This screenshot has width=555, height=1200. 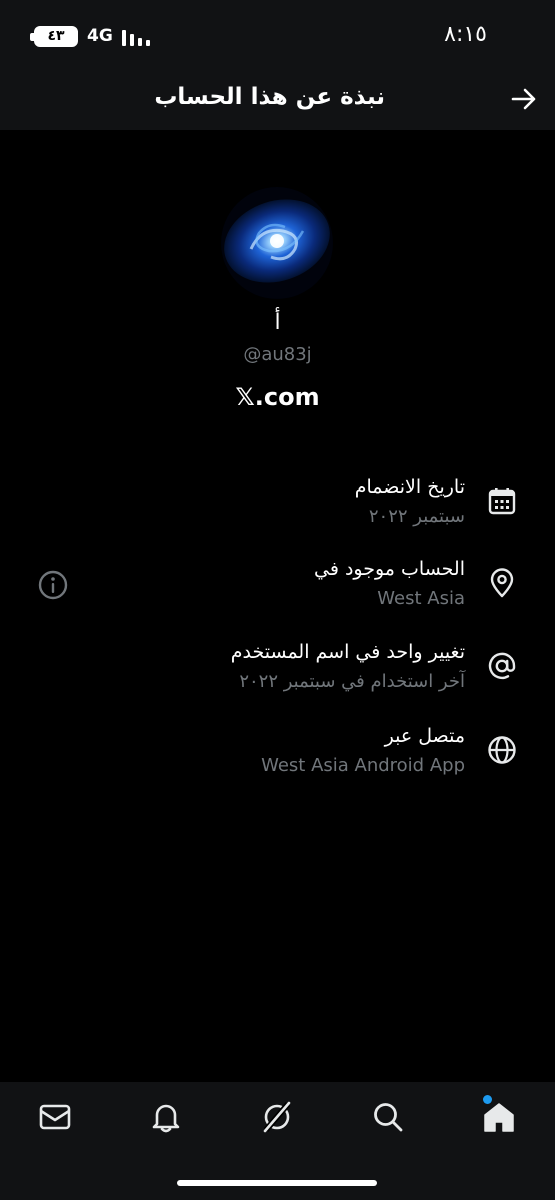 I want to click on username-handle: @au83j, so click(x=277, y=354).